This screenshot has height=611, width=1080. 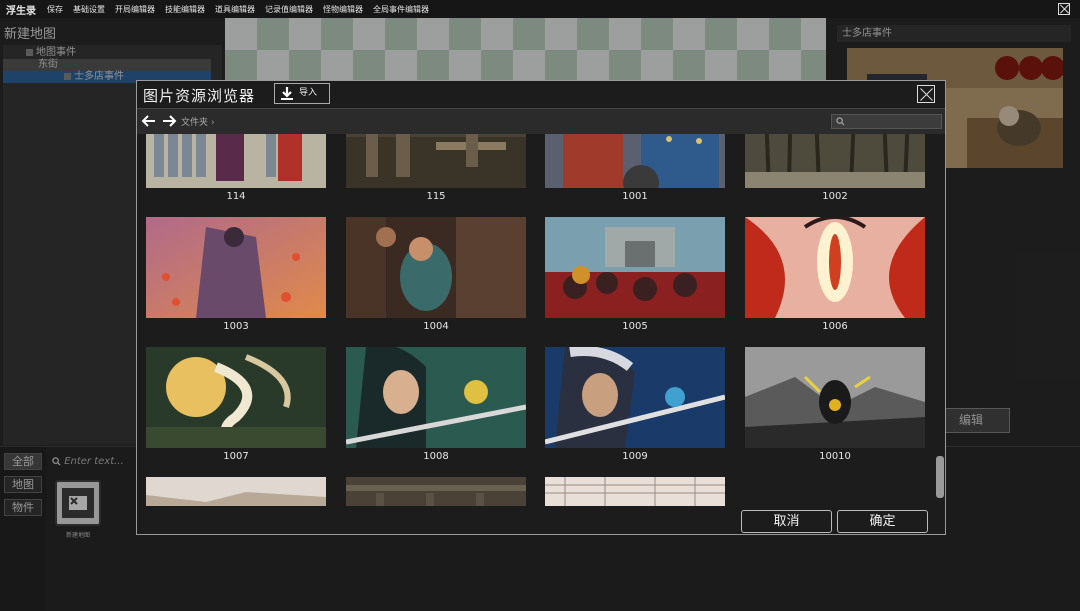 What do you see at coordinates (835, 196) in the screenshot?
I see `image-caption: 1002` at bounding box center [835, 196].